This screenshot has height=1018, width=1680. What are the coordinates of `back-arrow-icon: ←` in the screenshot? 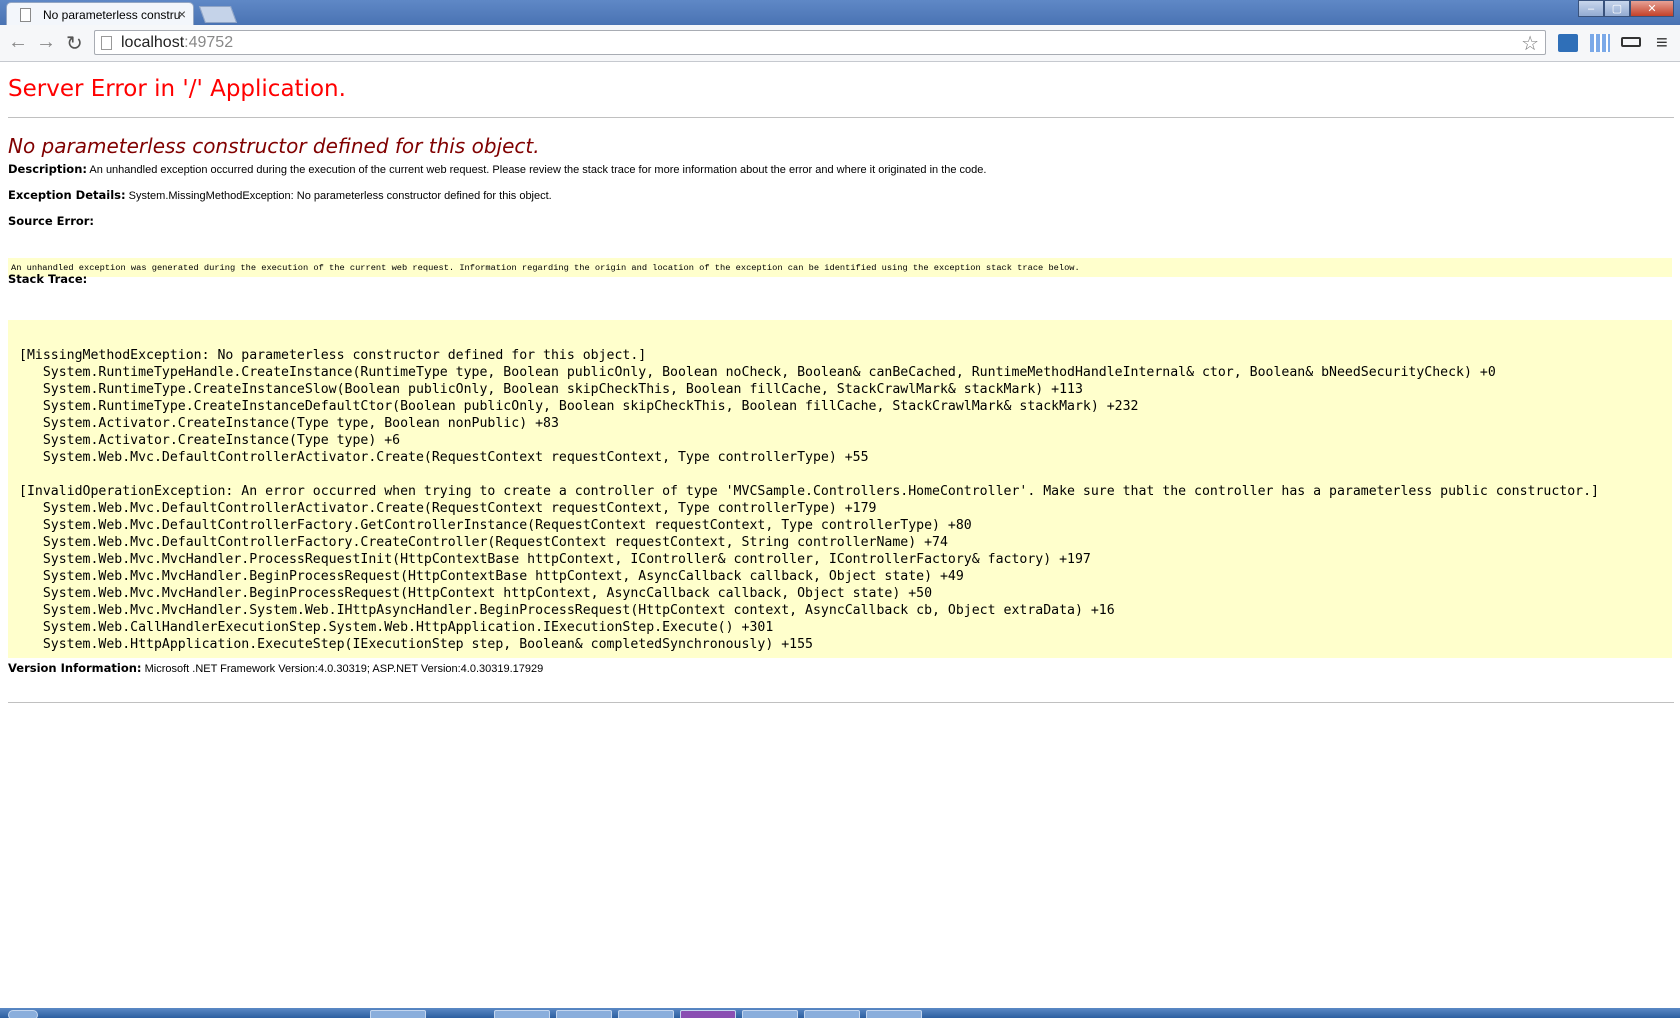 It's located at (18, 42).